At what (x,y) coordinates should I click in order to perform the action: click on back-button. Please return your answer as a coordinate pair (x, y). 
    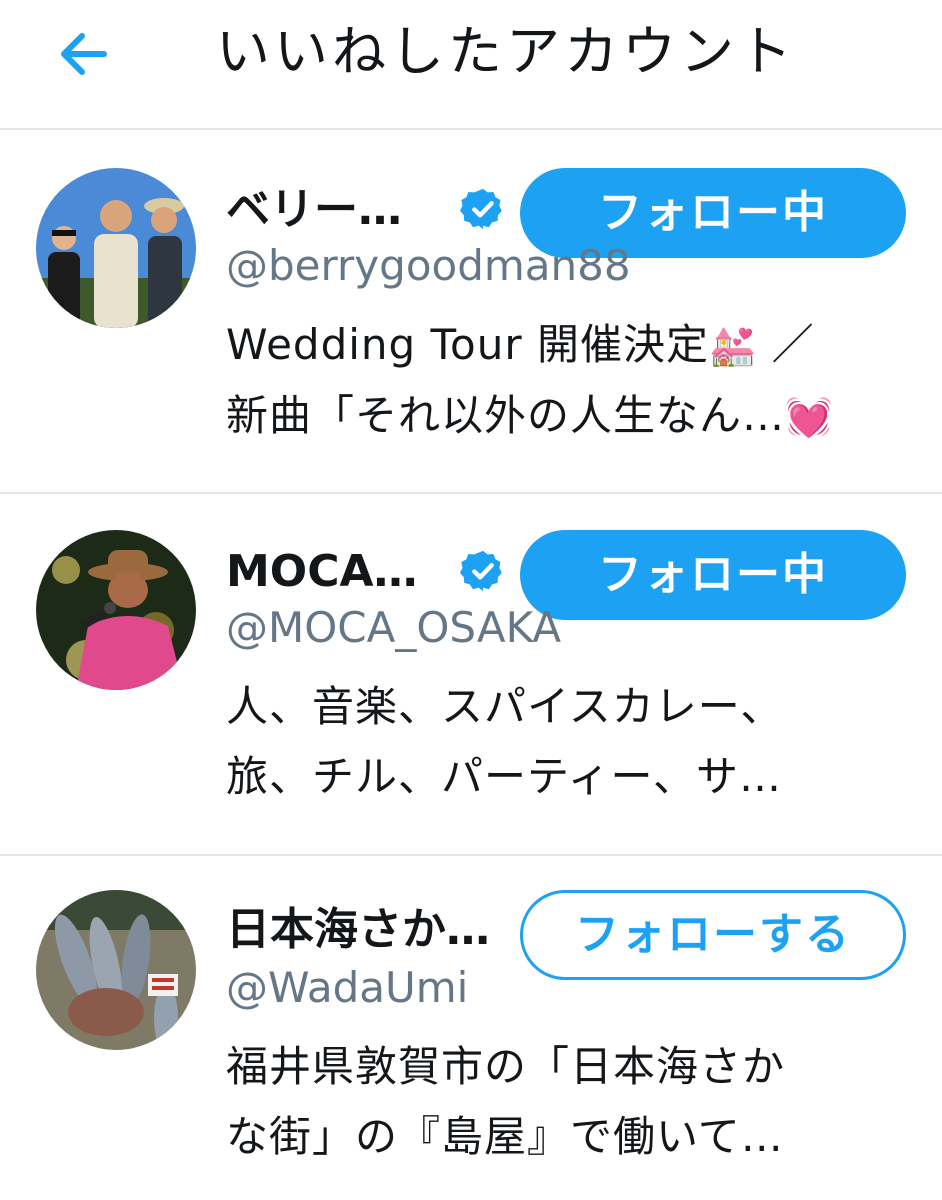
    Looking at the image, I should click on (84, 54).